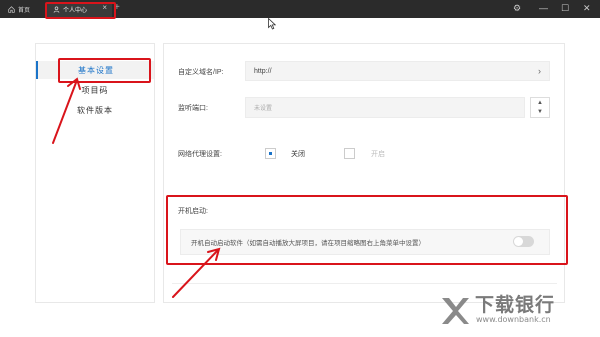 The image size is (600, 337). What do you see at coordinates (515, 305) in the screenshot?
I see `watermark-cn: 下载银行` at bounding box center [515, 305].